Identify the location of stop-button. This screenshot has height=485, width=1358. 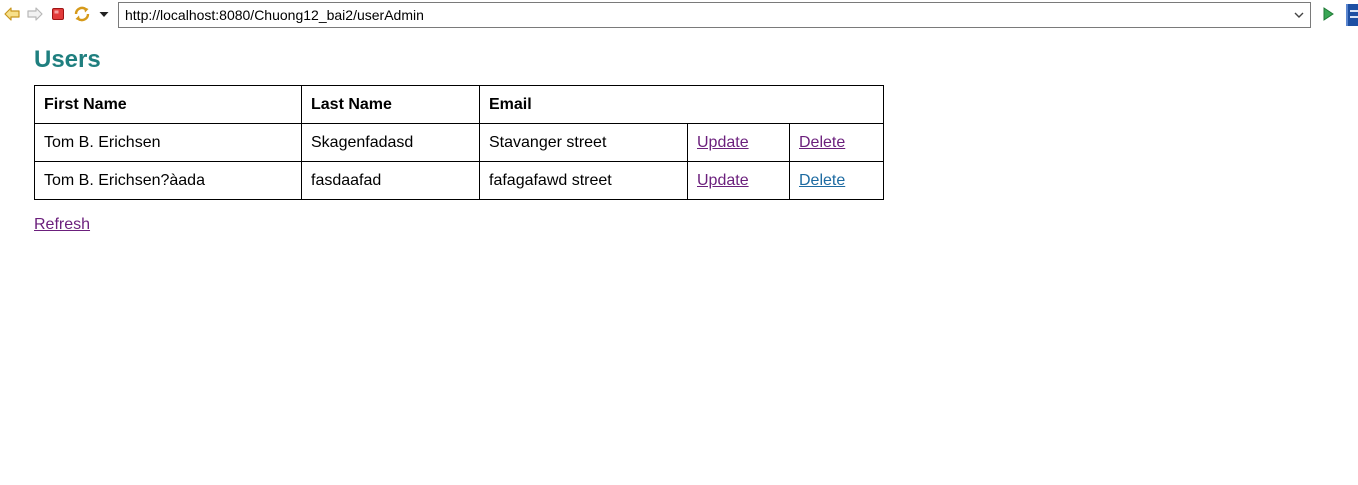
(58, 14).